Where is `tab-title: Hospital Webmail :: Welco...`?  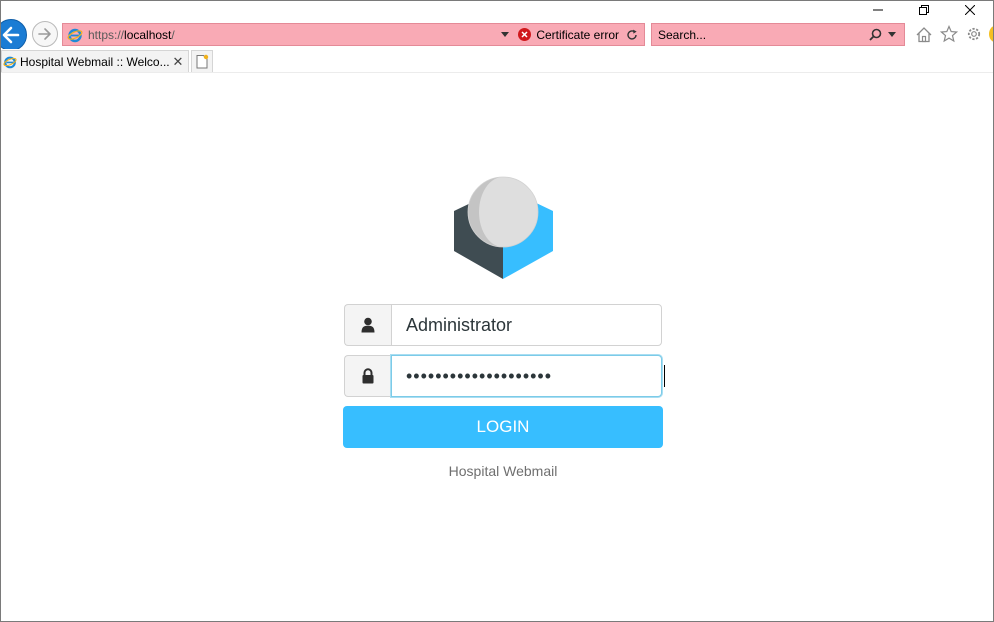
tab-title: Hospital Webmail :: Welco... is located at coordinates (95, 61).